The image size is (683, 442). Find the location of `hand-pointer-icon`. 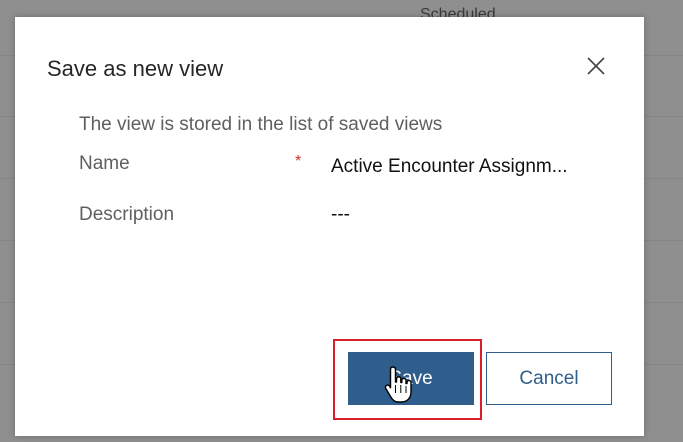

hand-pointer-icon is located at coordinates (398, 384).